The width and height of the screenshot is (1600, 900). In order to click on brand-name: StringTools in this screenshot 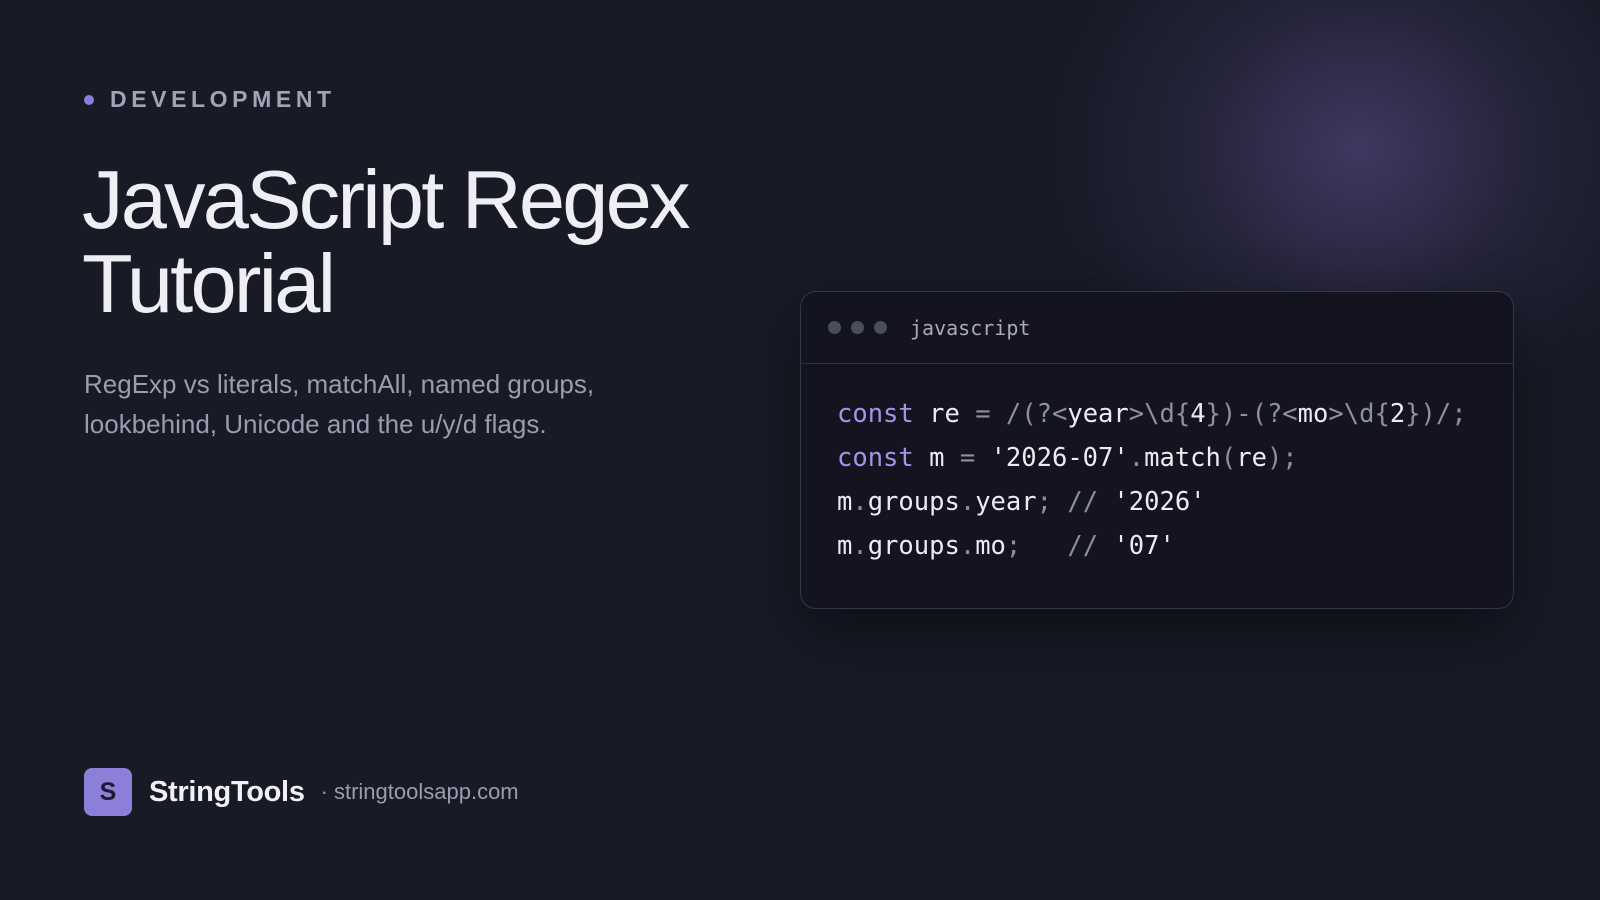, I will do `click(227, 791)`.